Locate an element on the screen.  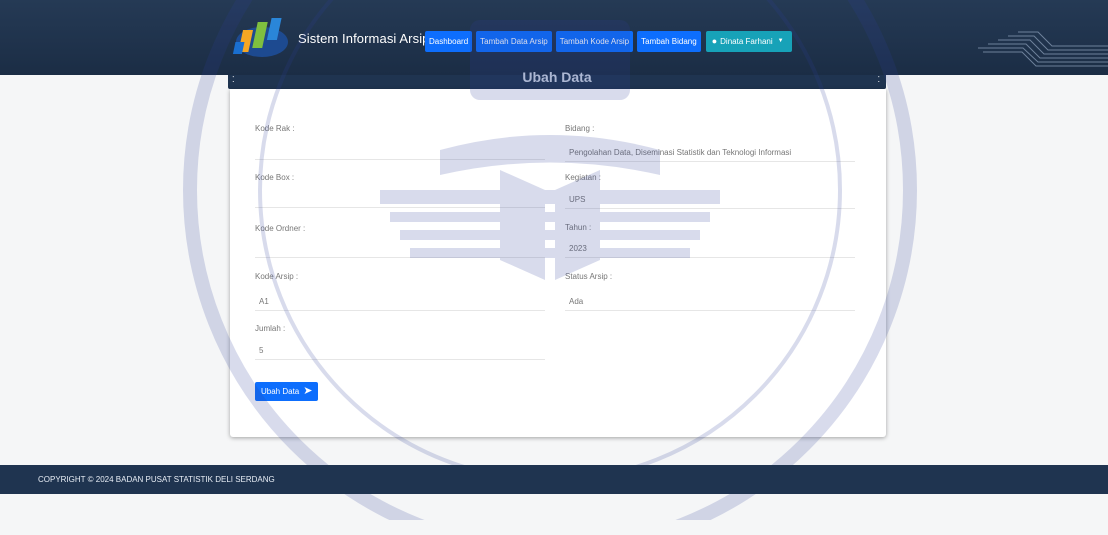
tahun-input: 2023 is located at coordinates (710, 248).